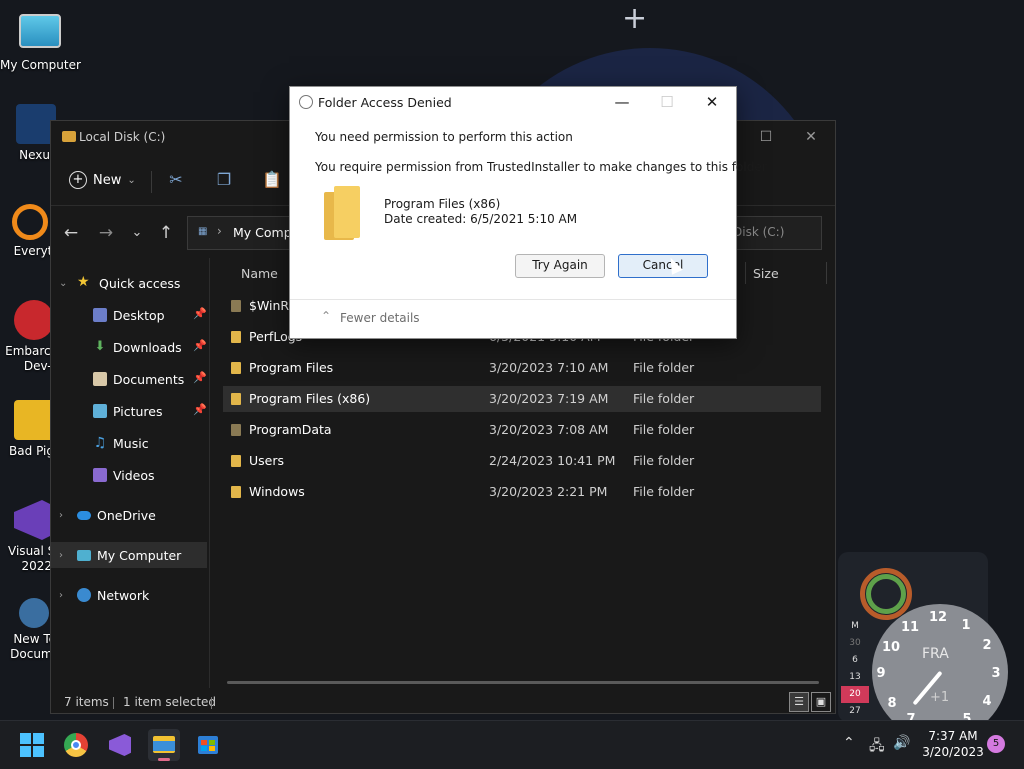  Describe the element at coordinates (522, 492) in the screenshot. I see `table-row: Windows 3/20/2023 2:21 PM File folder` at that location.